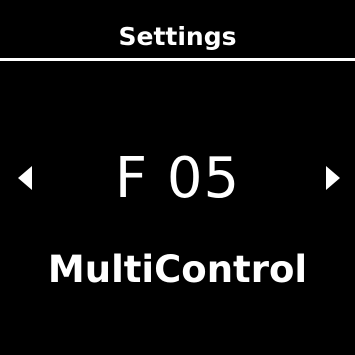  What do you see at coordinates (177, 36) in the screenshot?
I see `page-title: Settings` at bounding box center [177, 36].